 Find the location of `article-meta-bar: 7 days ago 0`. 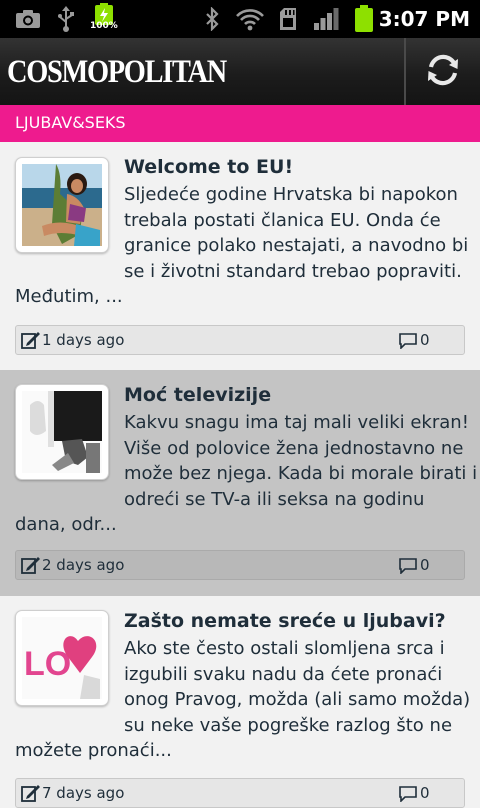

article-meta-bar: 7 days ago 0 is located at coordinates (240, 793).